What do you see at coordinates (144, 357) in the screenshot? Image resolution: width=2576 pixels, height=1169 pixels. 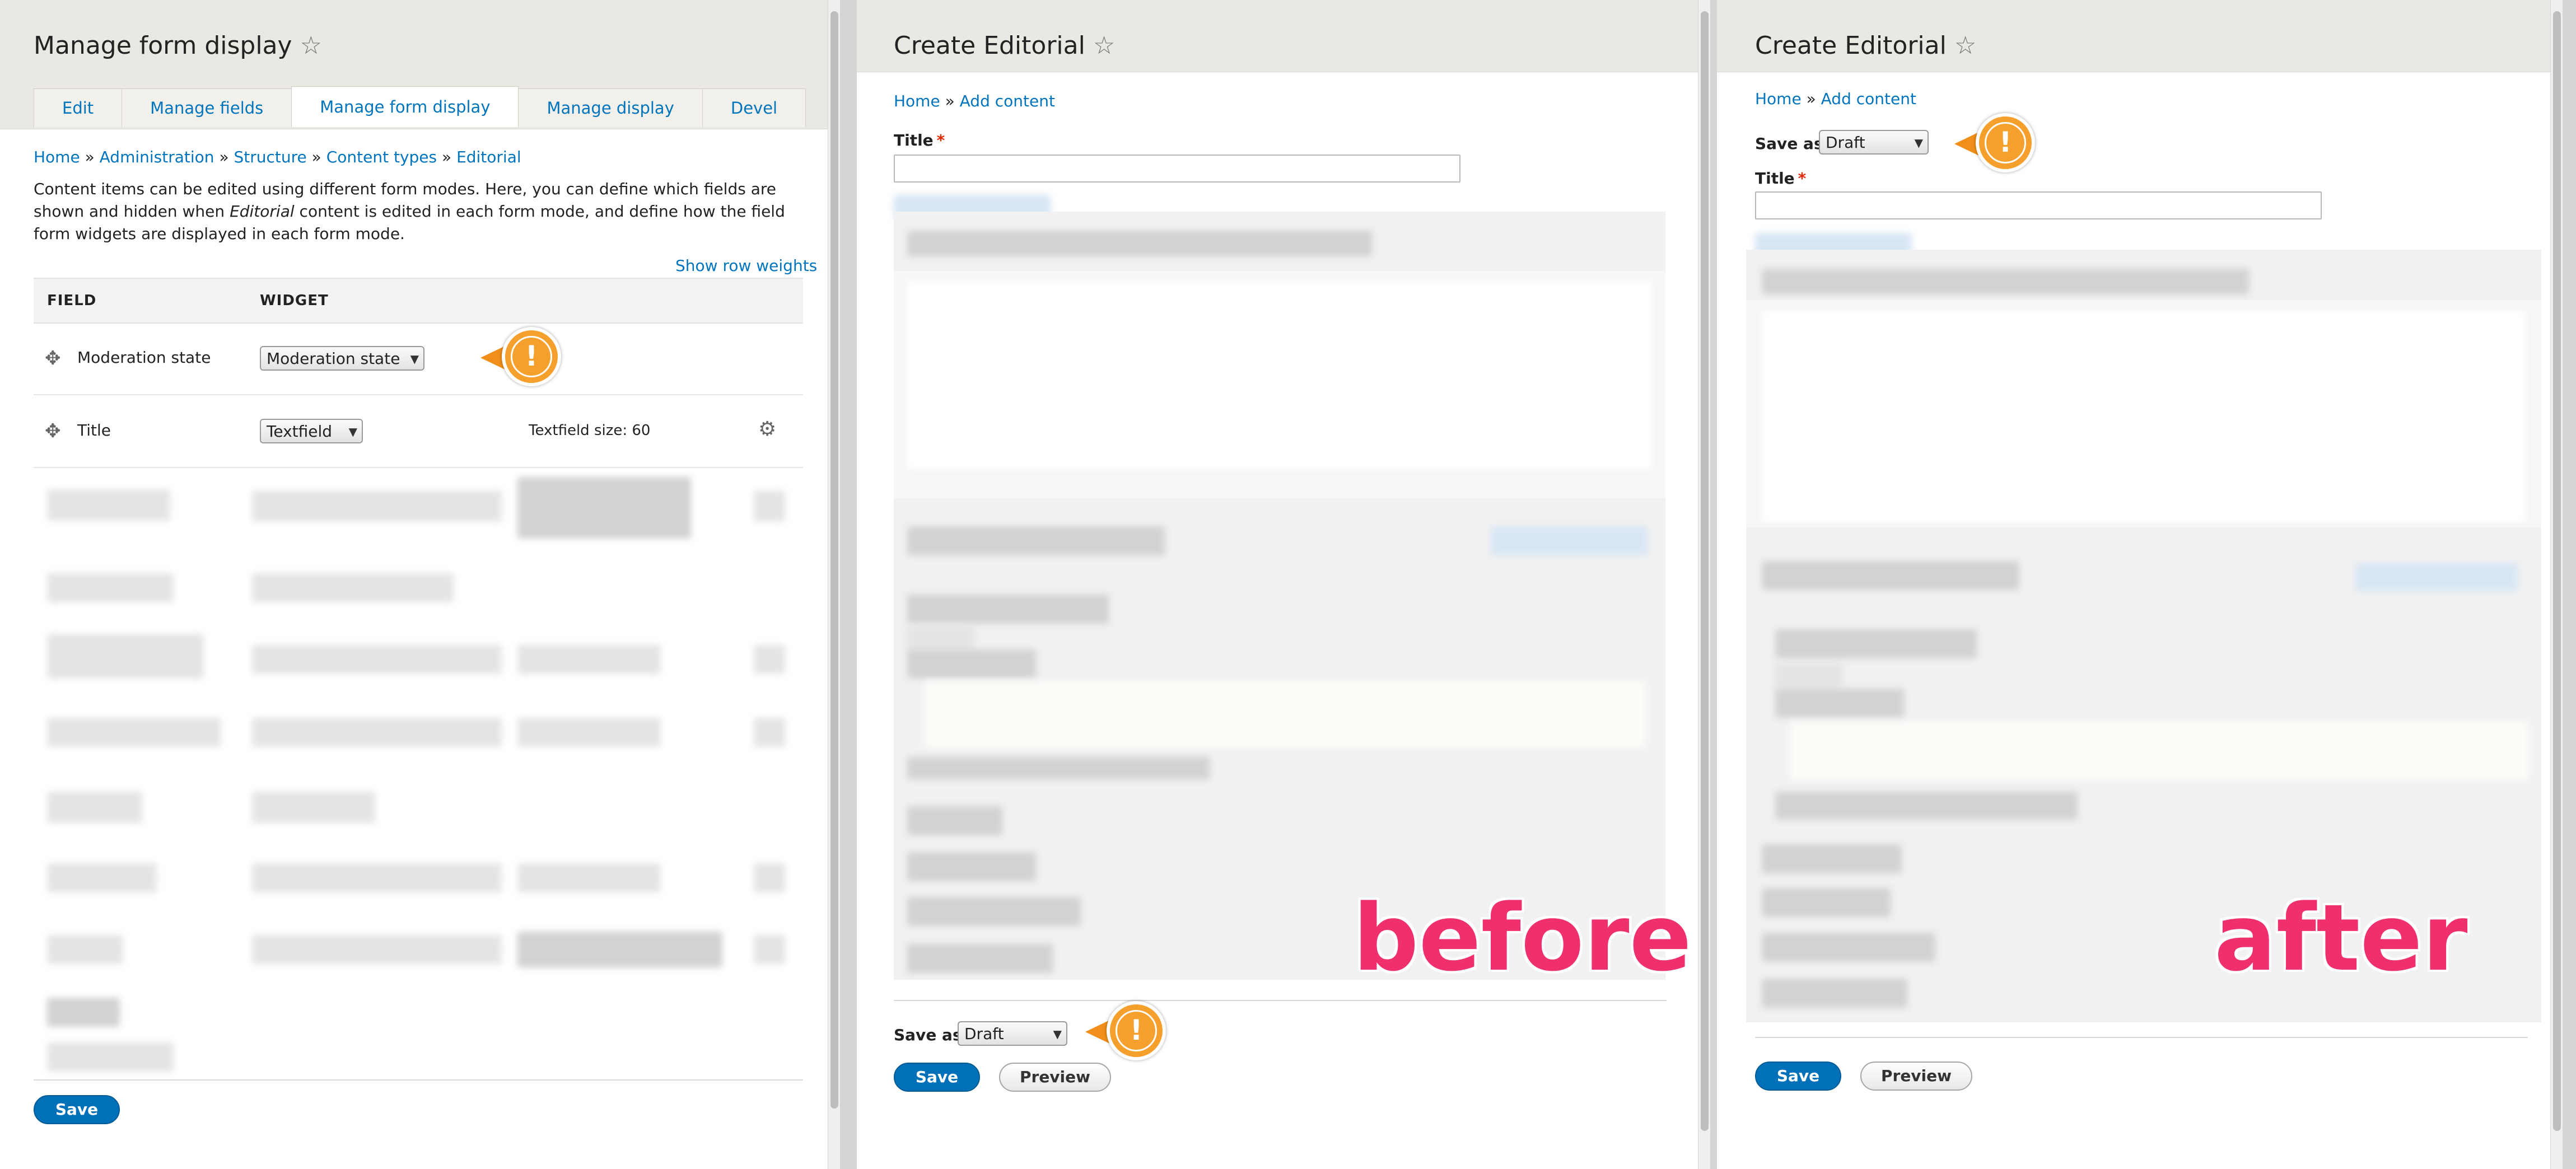 I see `field-name: Moderation state` at bounding box center [144, 357].